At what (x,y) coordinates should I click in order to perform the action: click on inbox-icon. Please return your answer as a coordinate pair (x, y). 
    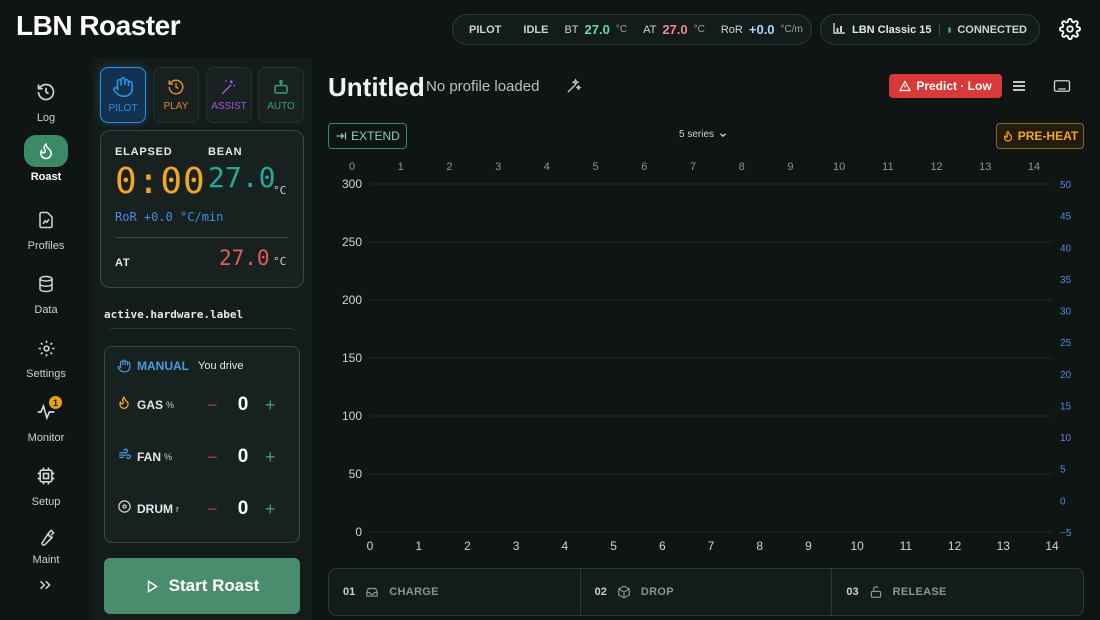
    Looking at the image, I should click on (372, 592).